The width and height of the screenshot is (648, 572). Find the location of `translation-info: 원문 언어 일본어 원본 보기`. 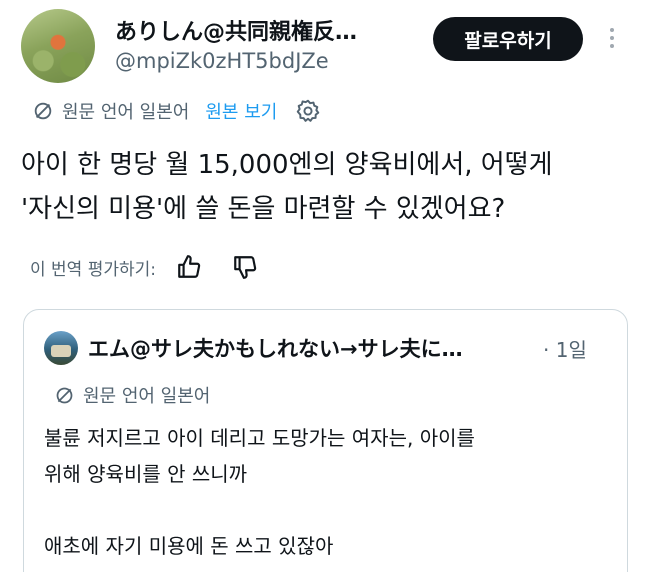

translation-info: 원문 언어 일본어 원본 보기 is located at coordinates (176, 111).